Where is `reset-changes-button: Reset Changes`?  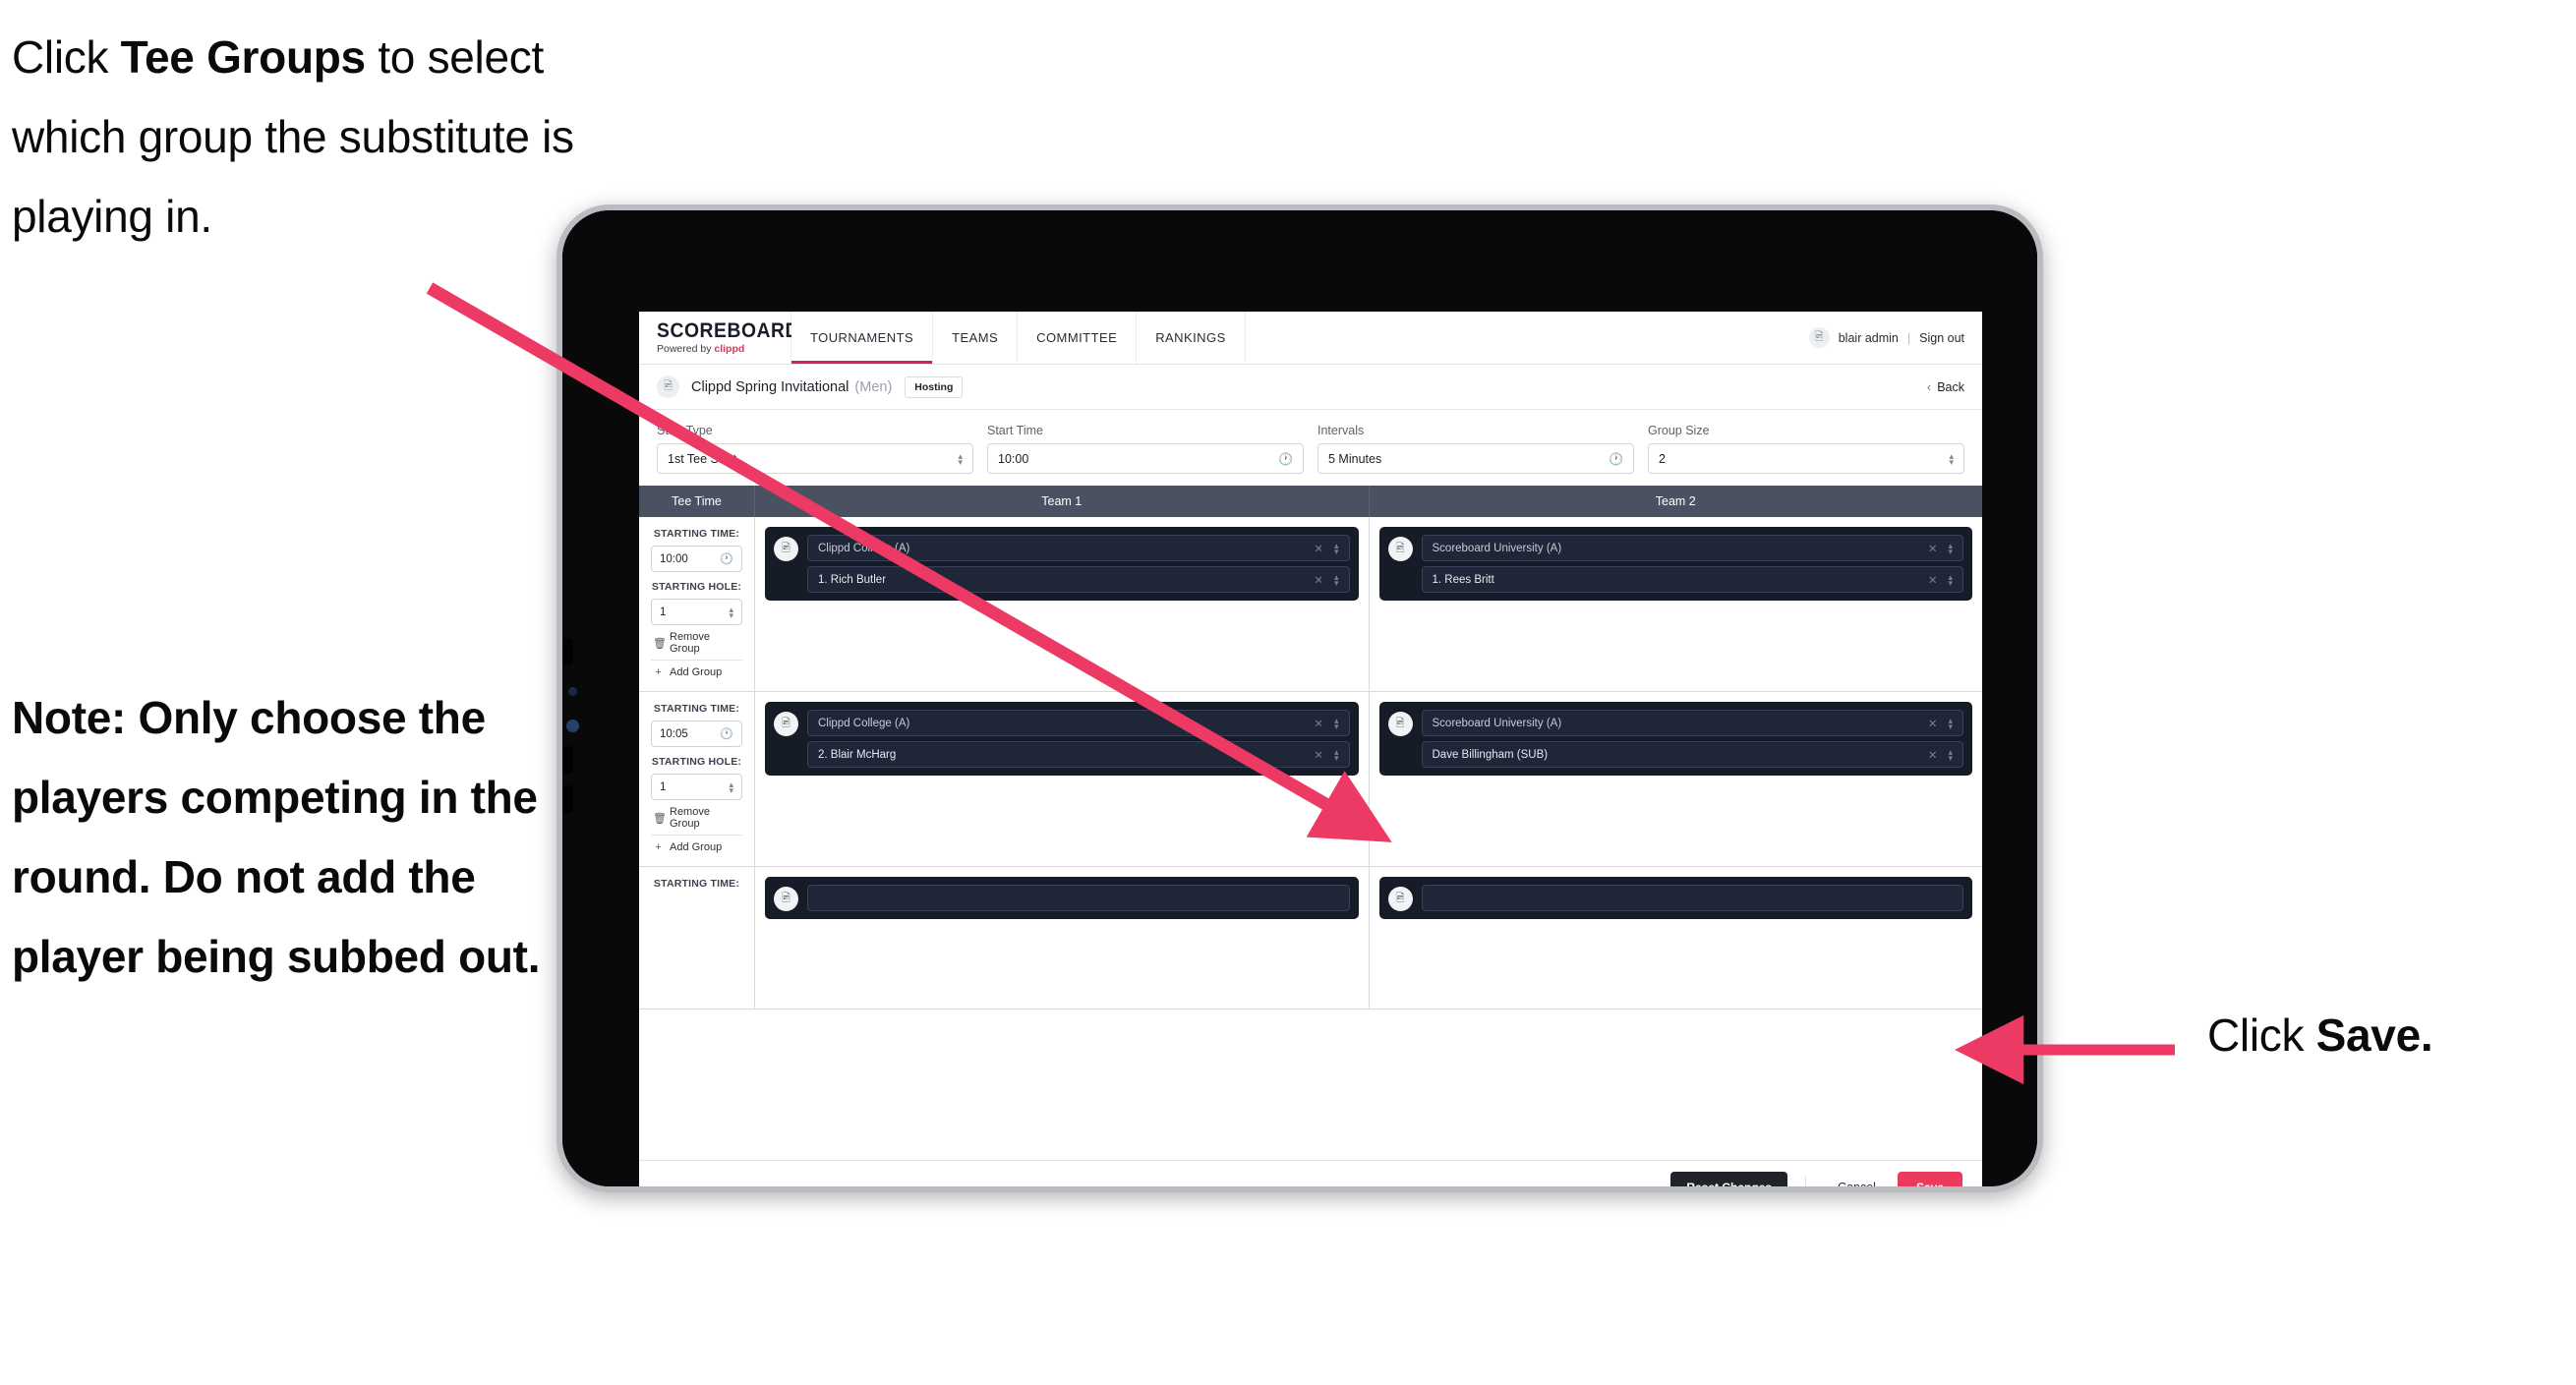
reset-changes-button: Reset Changes is located at coordinates (1729, 1179).